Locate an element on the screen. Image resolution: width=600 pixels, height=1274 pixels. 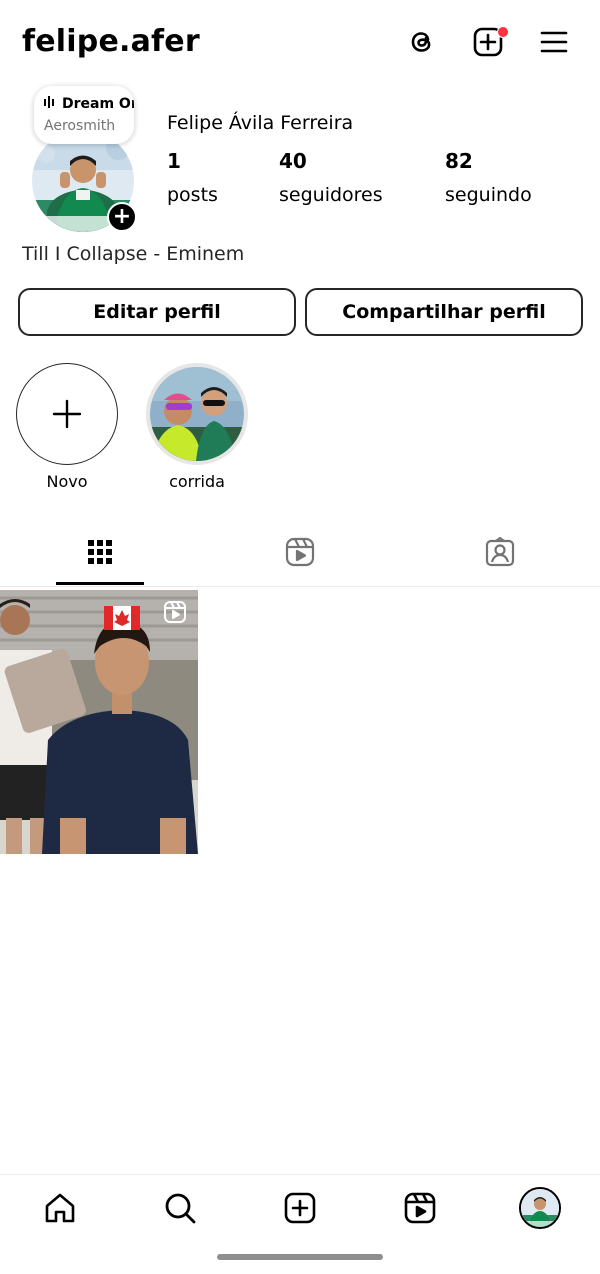
profile-note: Dream On Aerosmith is located at coordinates (84, 115).